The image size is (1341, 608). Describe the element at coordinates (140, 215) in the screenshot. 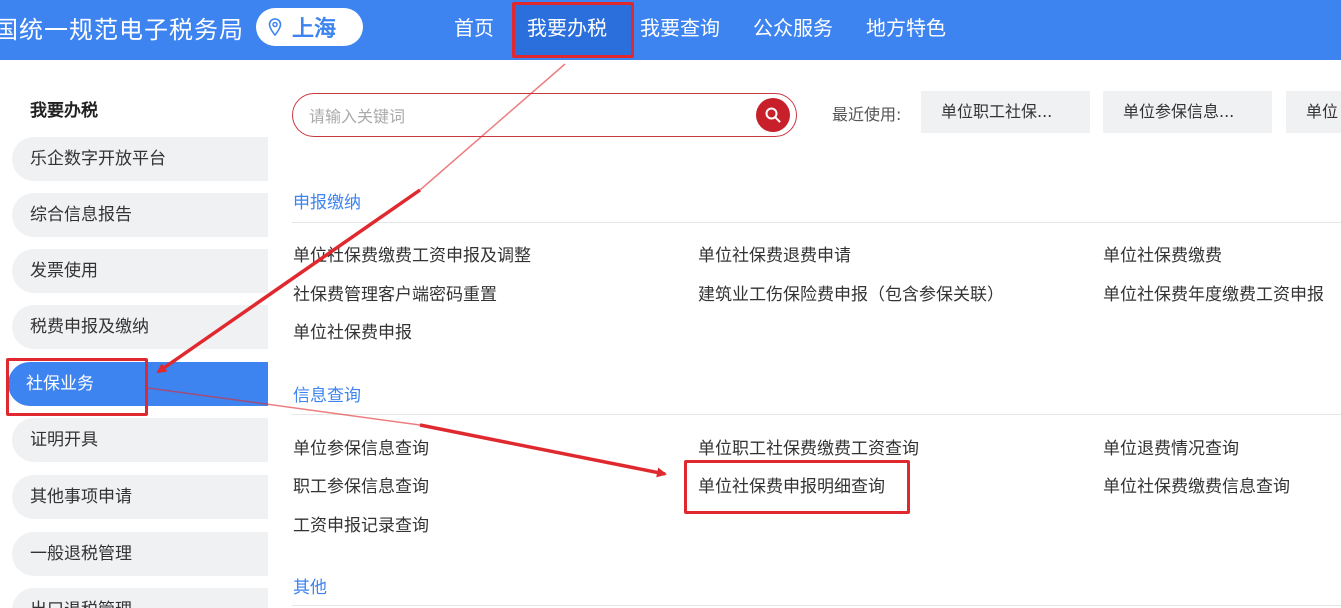

I see `sidebar-item-info-report: 综合信息报告` at that location.